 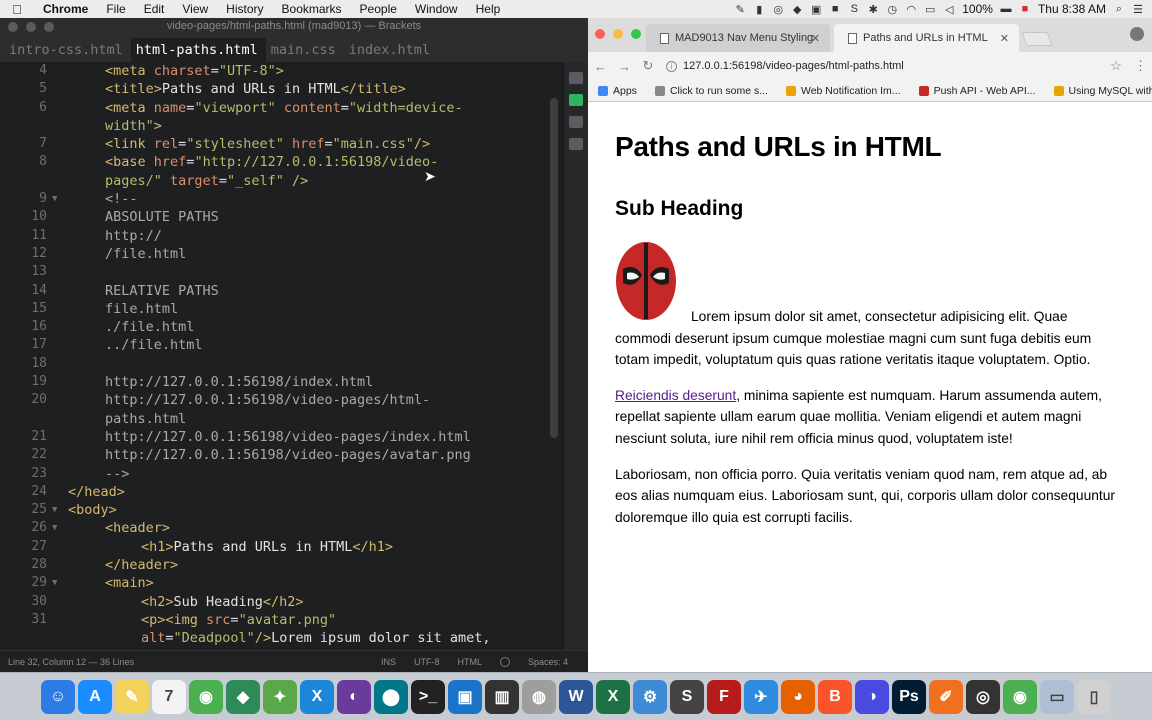 What do you see at coordinates (724, 696) in the screenshot?
I see `dock-app-icon: F` at bounding box center [724, 696].